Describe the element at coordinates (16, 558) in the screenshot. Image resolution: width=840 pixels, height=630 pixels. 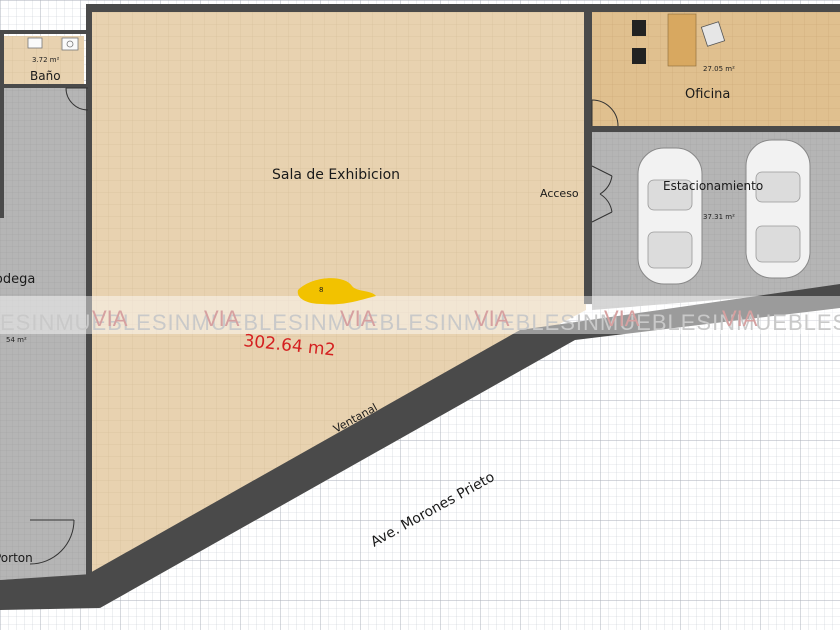
I see `porton-label: Porton` at that location.